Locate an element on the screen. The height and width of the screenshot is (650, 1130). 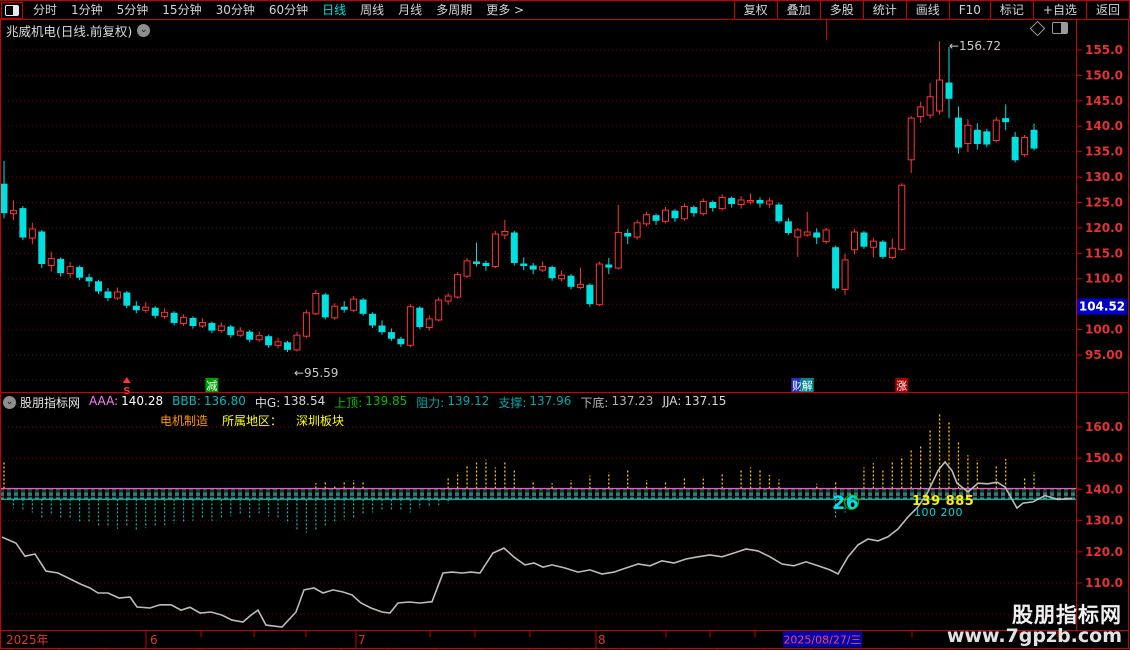
menu-item-统计: 统计 is located at coordinates (884, 10).